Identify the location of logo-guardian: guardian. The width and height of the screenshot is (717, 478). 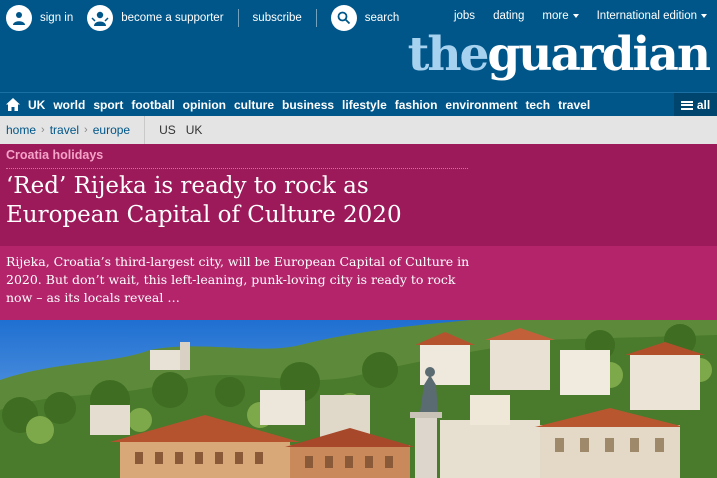
(599, 54).